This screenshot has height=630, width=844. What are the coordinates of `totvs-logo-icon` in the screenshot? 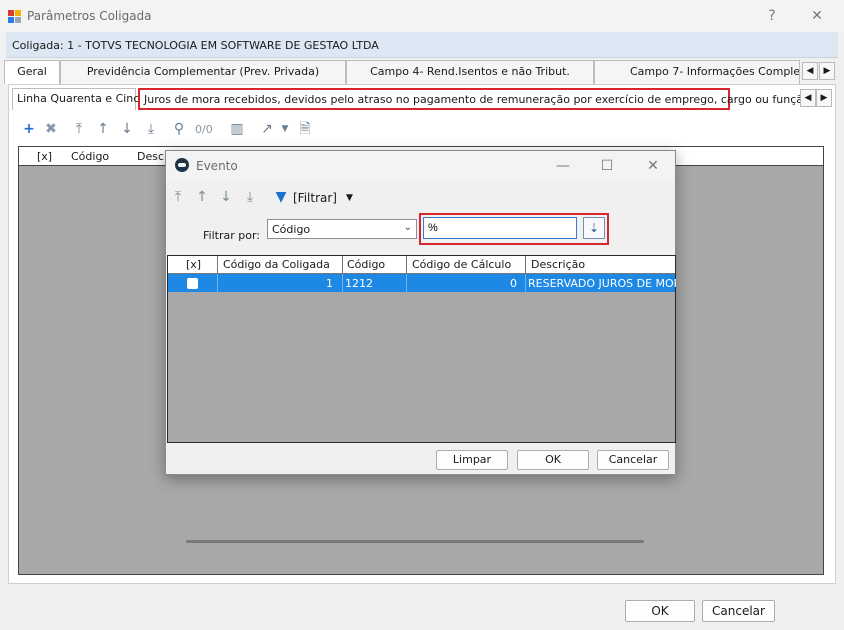 It's located at (182, 165).